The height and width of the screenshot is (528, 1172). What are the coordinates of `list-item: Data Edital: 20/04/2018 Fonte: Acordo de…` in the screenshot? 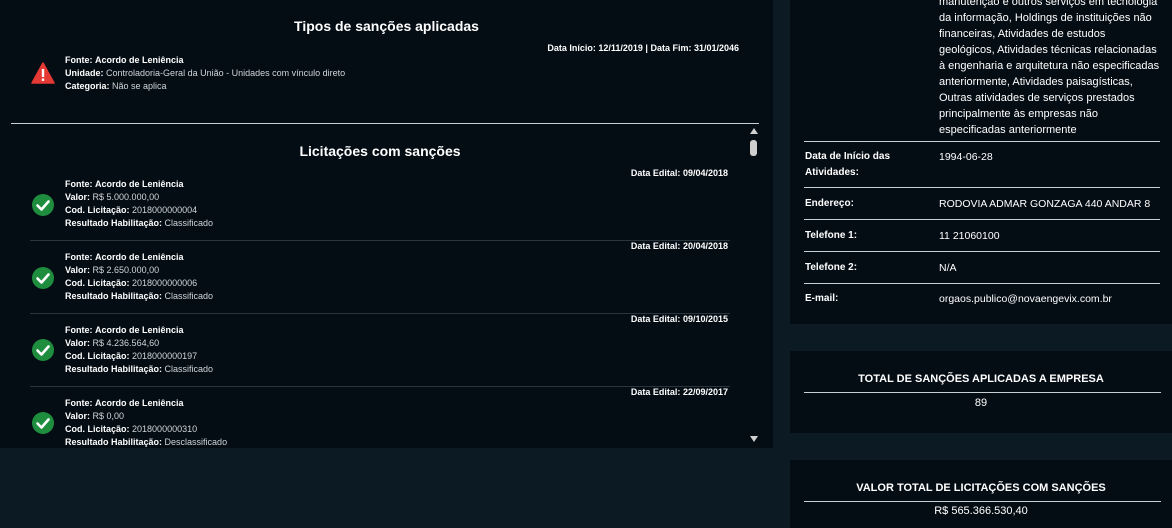 It's located at (380, 277).